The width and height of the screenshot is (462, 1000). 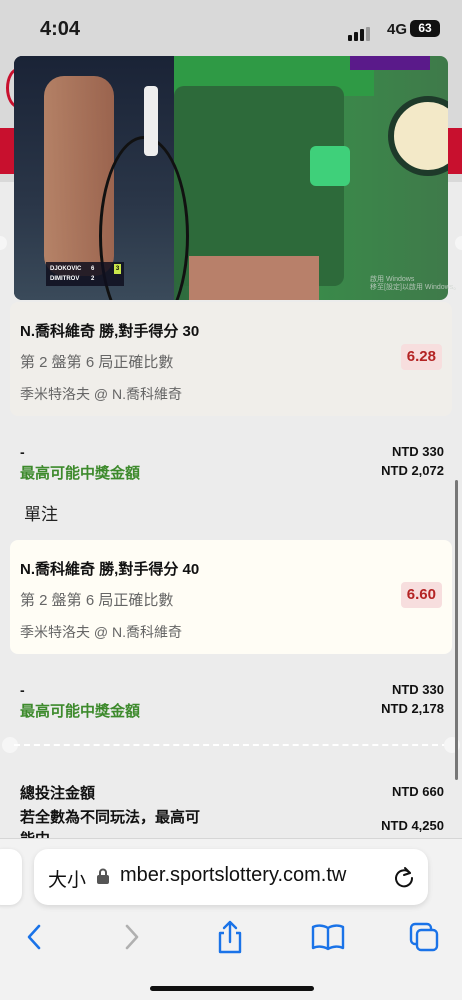 What do you see at coordinates (421, 357) in the screenshot?
I see `odds-badge: 6.28` at bounding box center [421, 357].